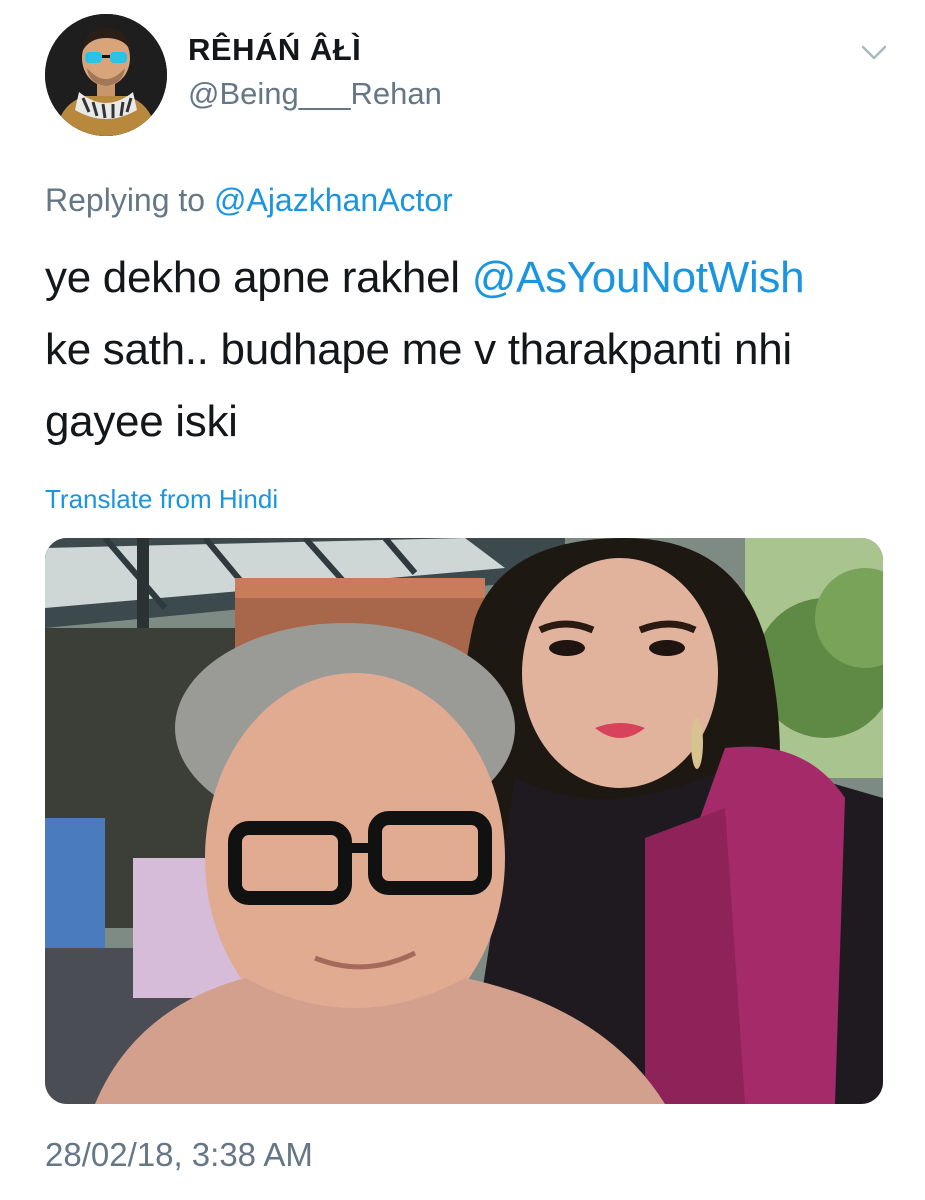 This screenshot has width=925, height=1200. What do you see at coordinates (333, 200) in the screenshot?
I see `reply-mention-link: @AjazkhanActor` at bounding box center [333, 200].